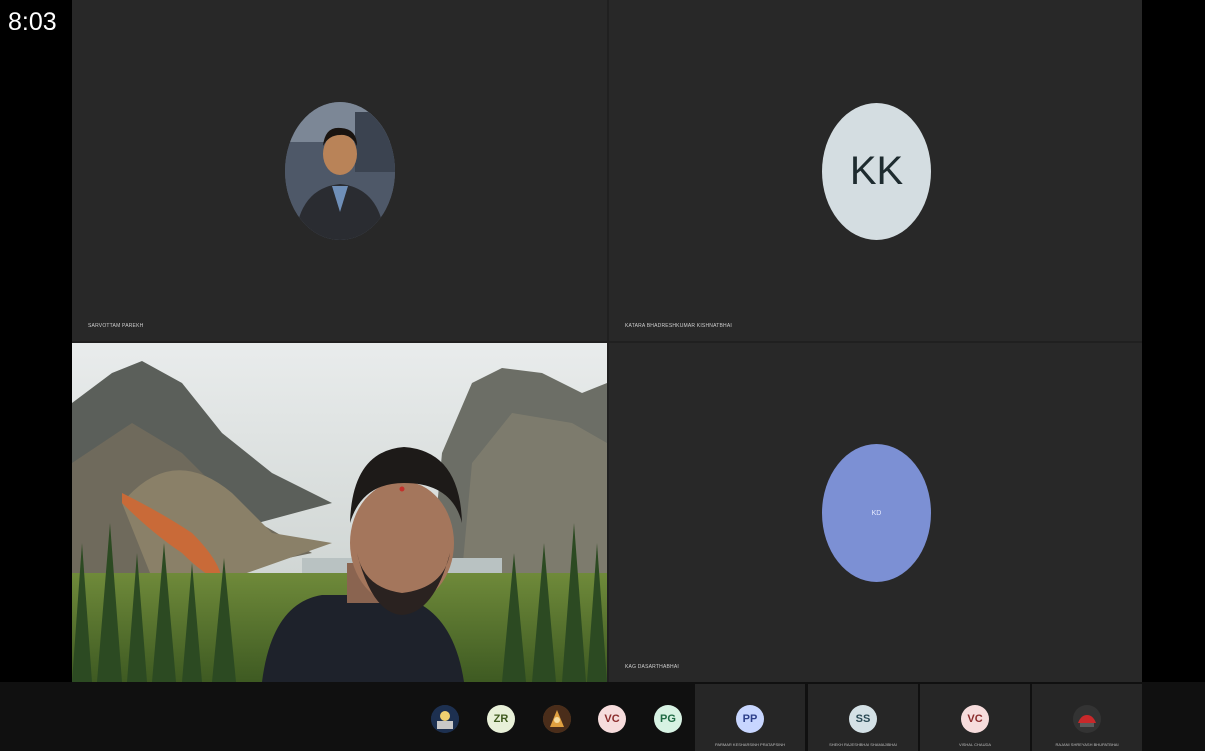 Image resolution: width=1205 pixels, height=751 pixels. I want to click on participant-avatar: KD, so click(876, 513).